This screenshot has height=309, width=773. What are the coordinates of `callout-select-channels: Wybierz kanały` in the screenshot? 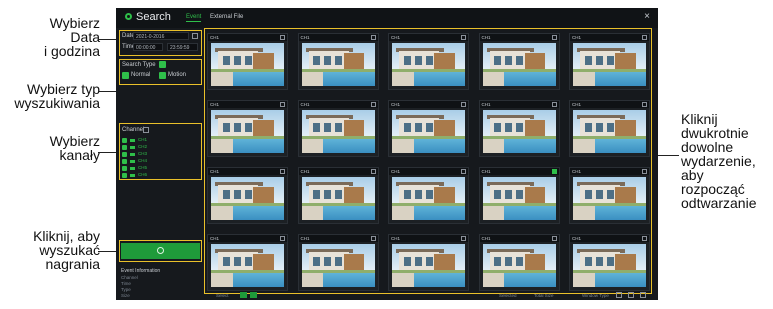 It's located at (59, 148).